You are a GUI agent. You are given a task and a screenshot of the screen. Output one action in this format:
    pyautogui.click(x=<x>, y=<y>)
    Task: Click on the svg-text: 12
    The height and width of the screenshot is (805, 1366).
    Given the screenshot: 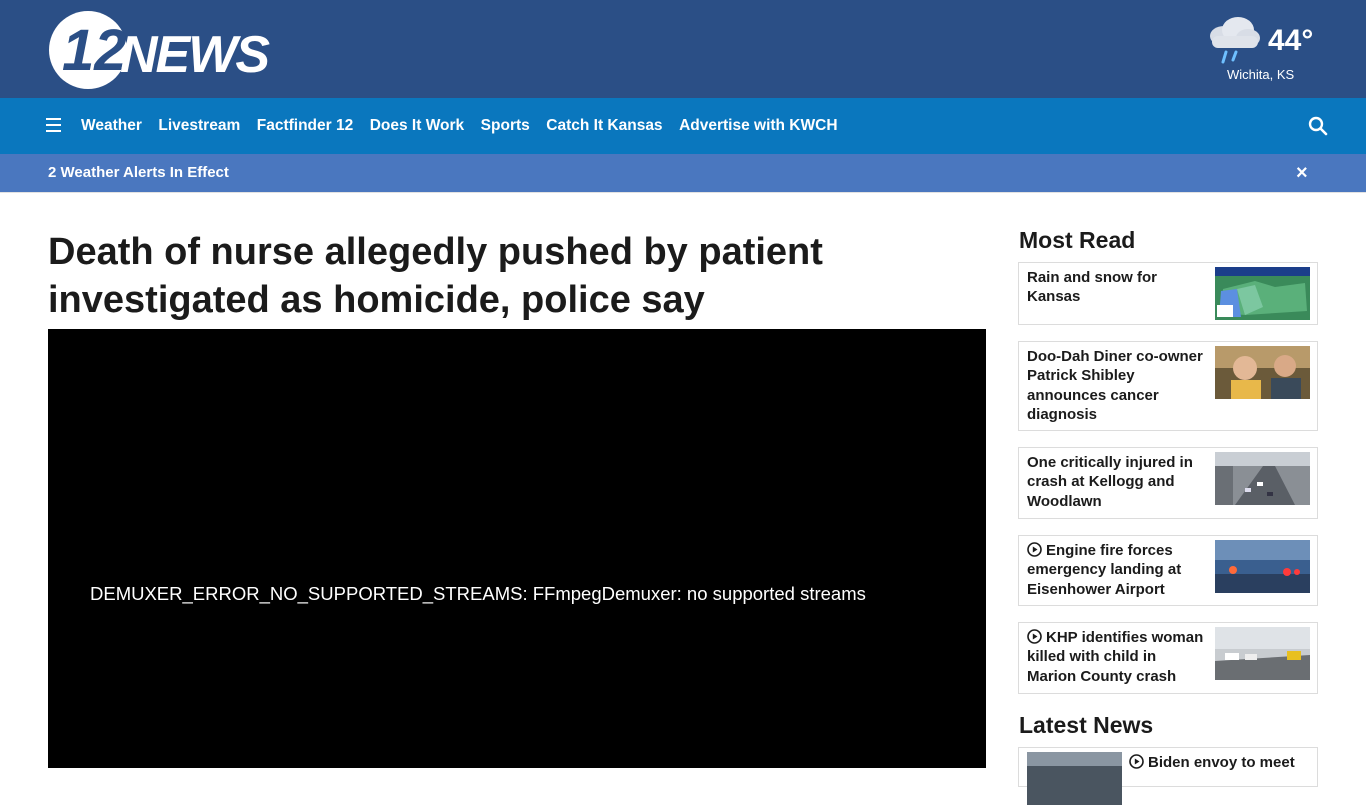 What is the action you would take?
    pyautogui.click(x=94, y=50)
    